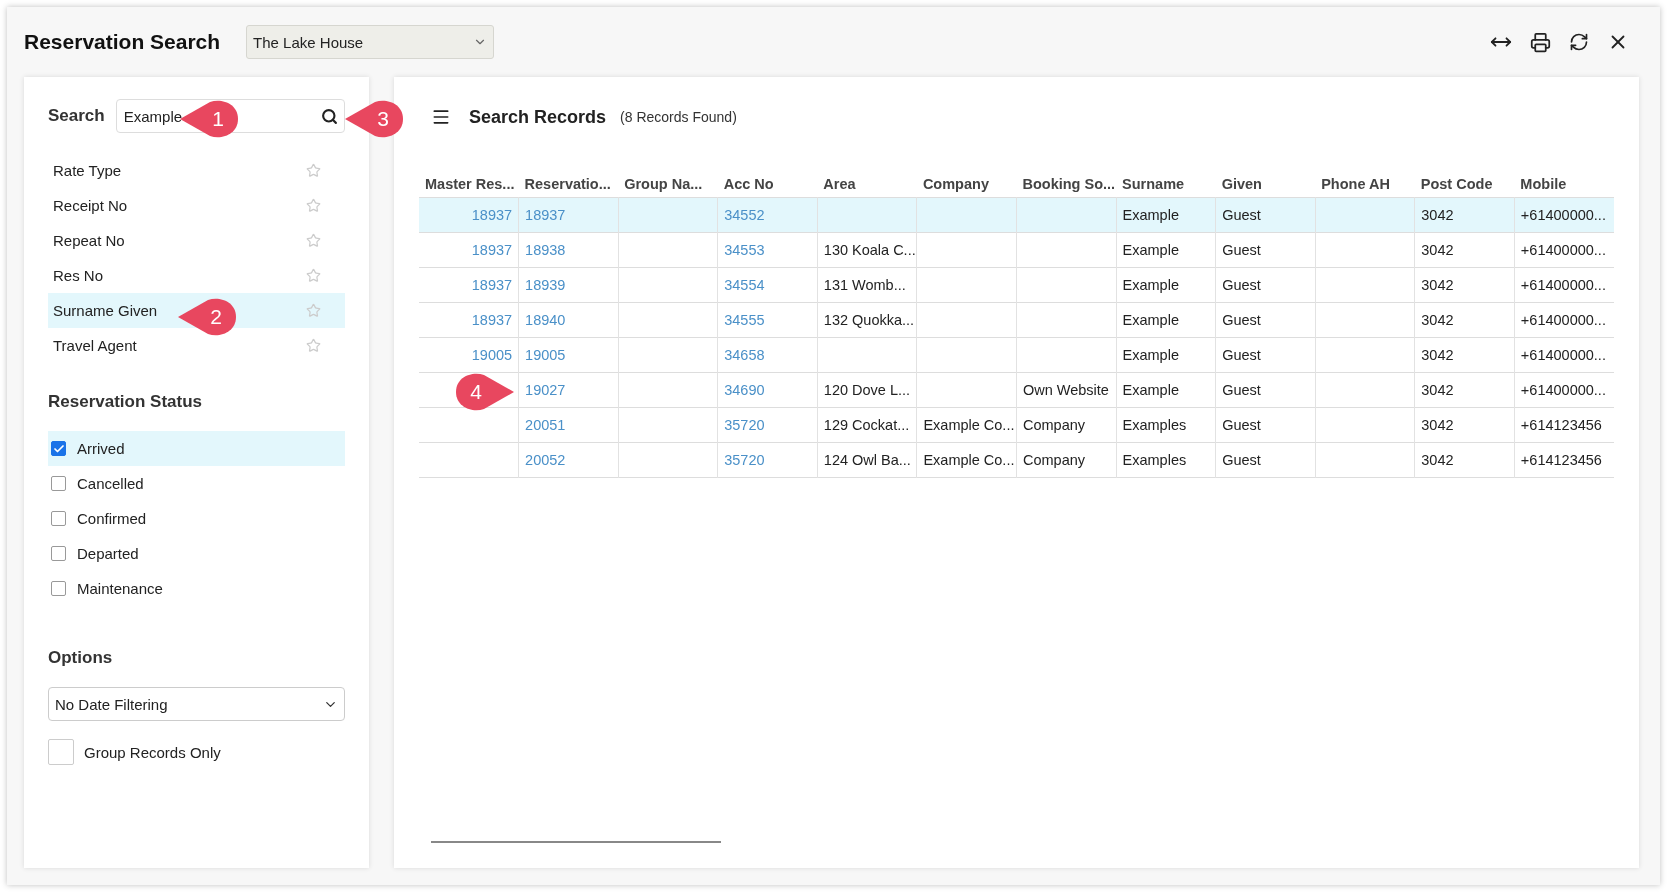  Describe the element at coordinates (1066, 390) in the screenshot. I see `table-cell: Own Website` at that location.